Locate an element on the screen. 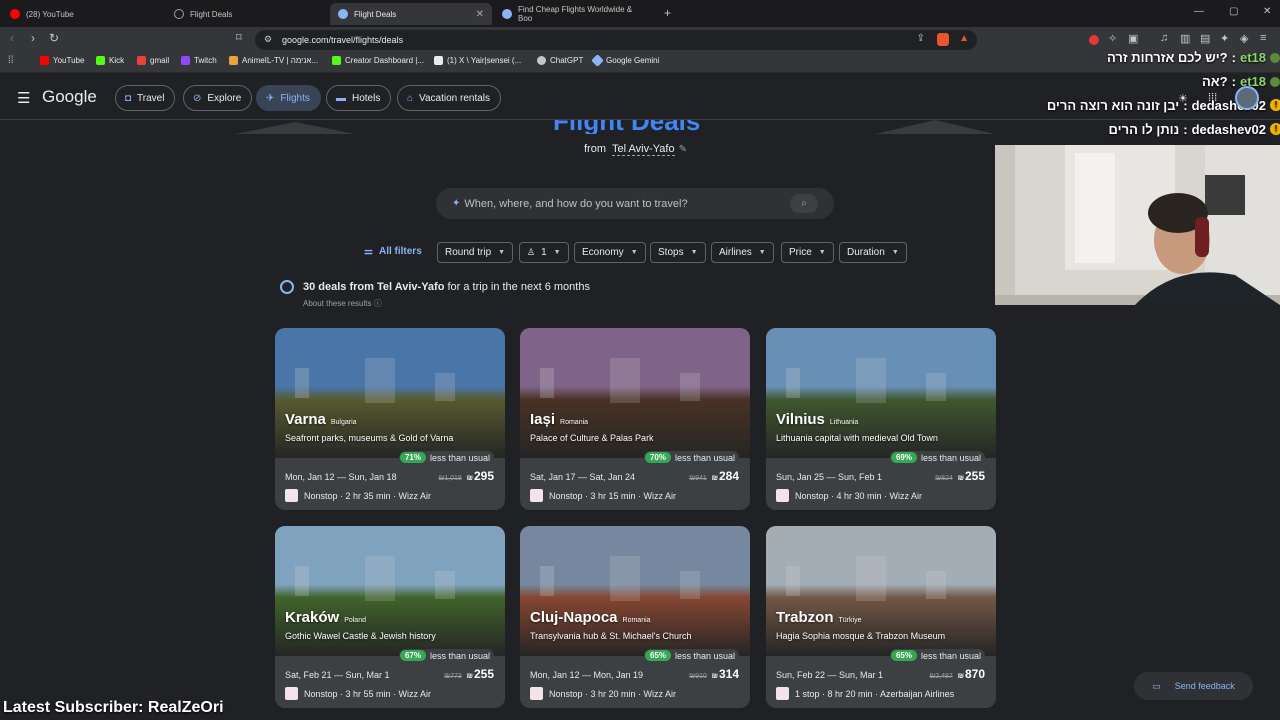  media-icon: ♫ is located at coordinates (1164, 38).